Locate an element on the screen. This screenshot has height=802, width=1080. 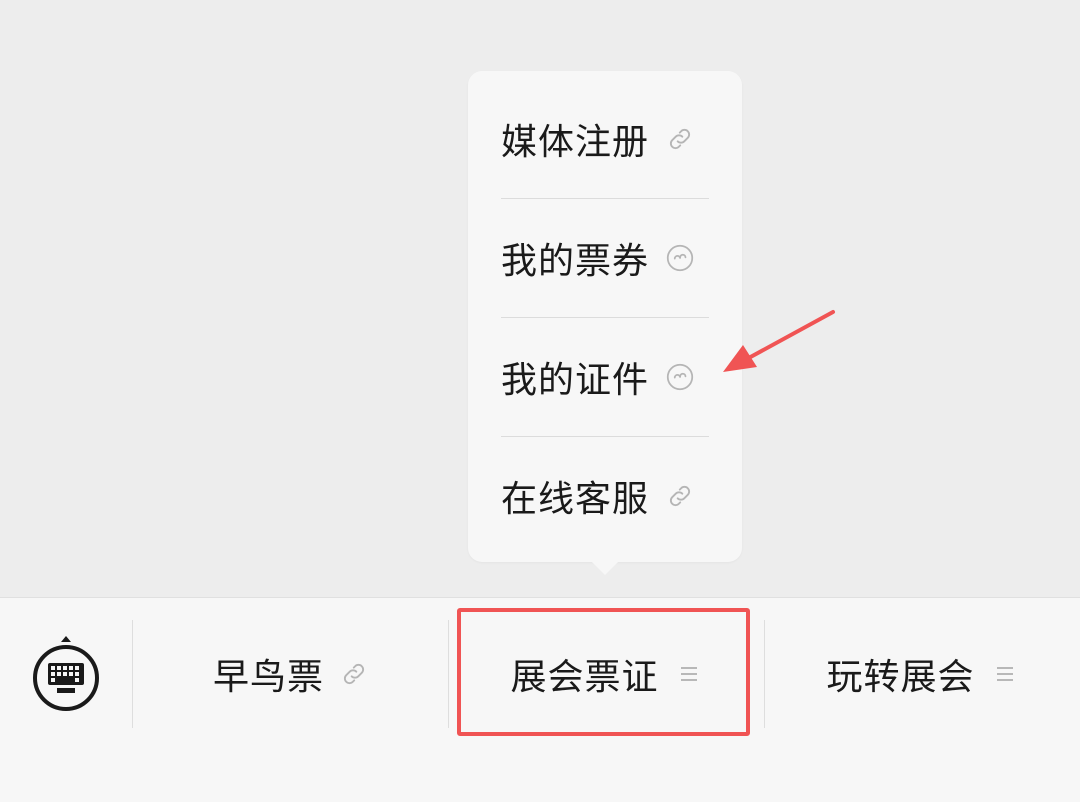
tab-explore-exhibition: 玩转展会 is located at coordinates (922, 674).